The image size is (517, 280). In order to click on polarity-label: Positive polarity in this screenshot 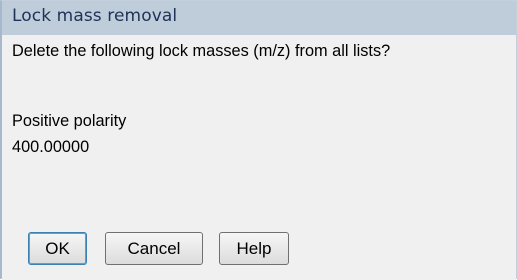, I will do `click(69, 120)`.